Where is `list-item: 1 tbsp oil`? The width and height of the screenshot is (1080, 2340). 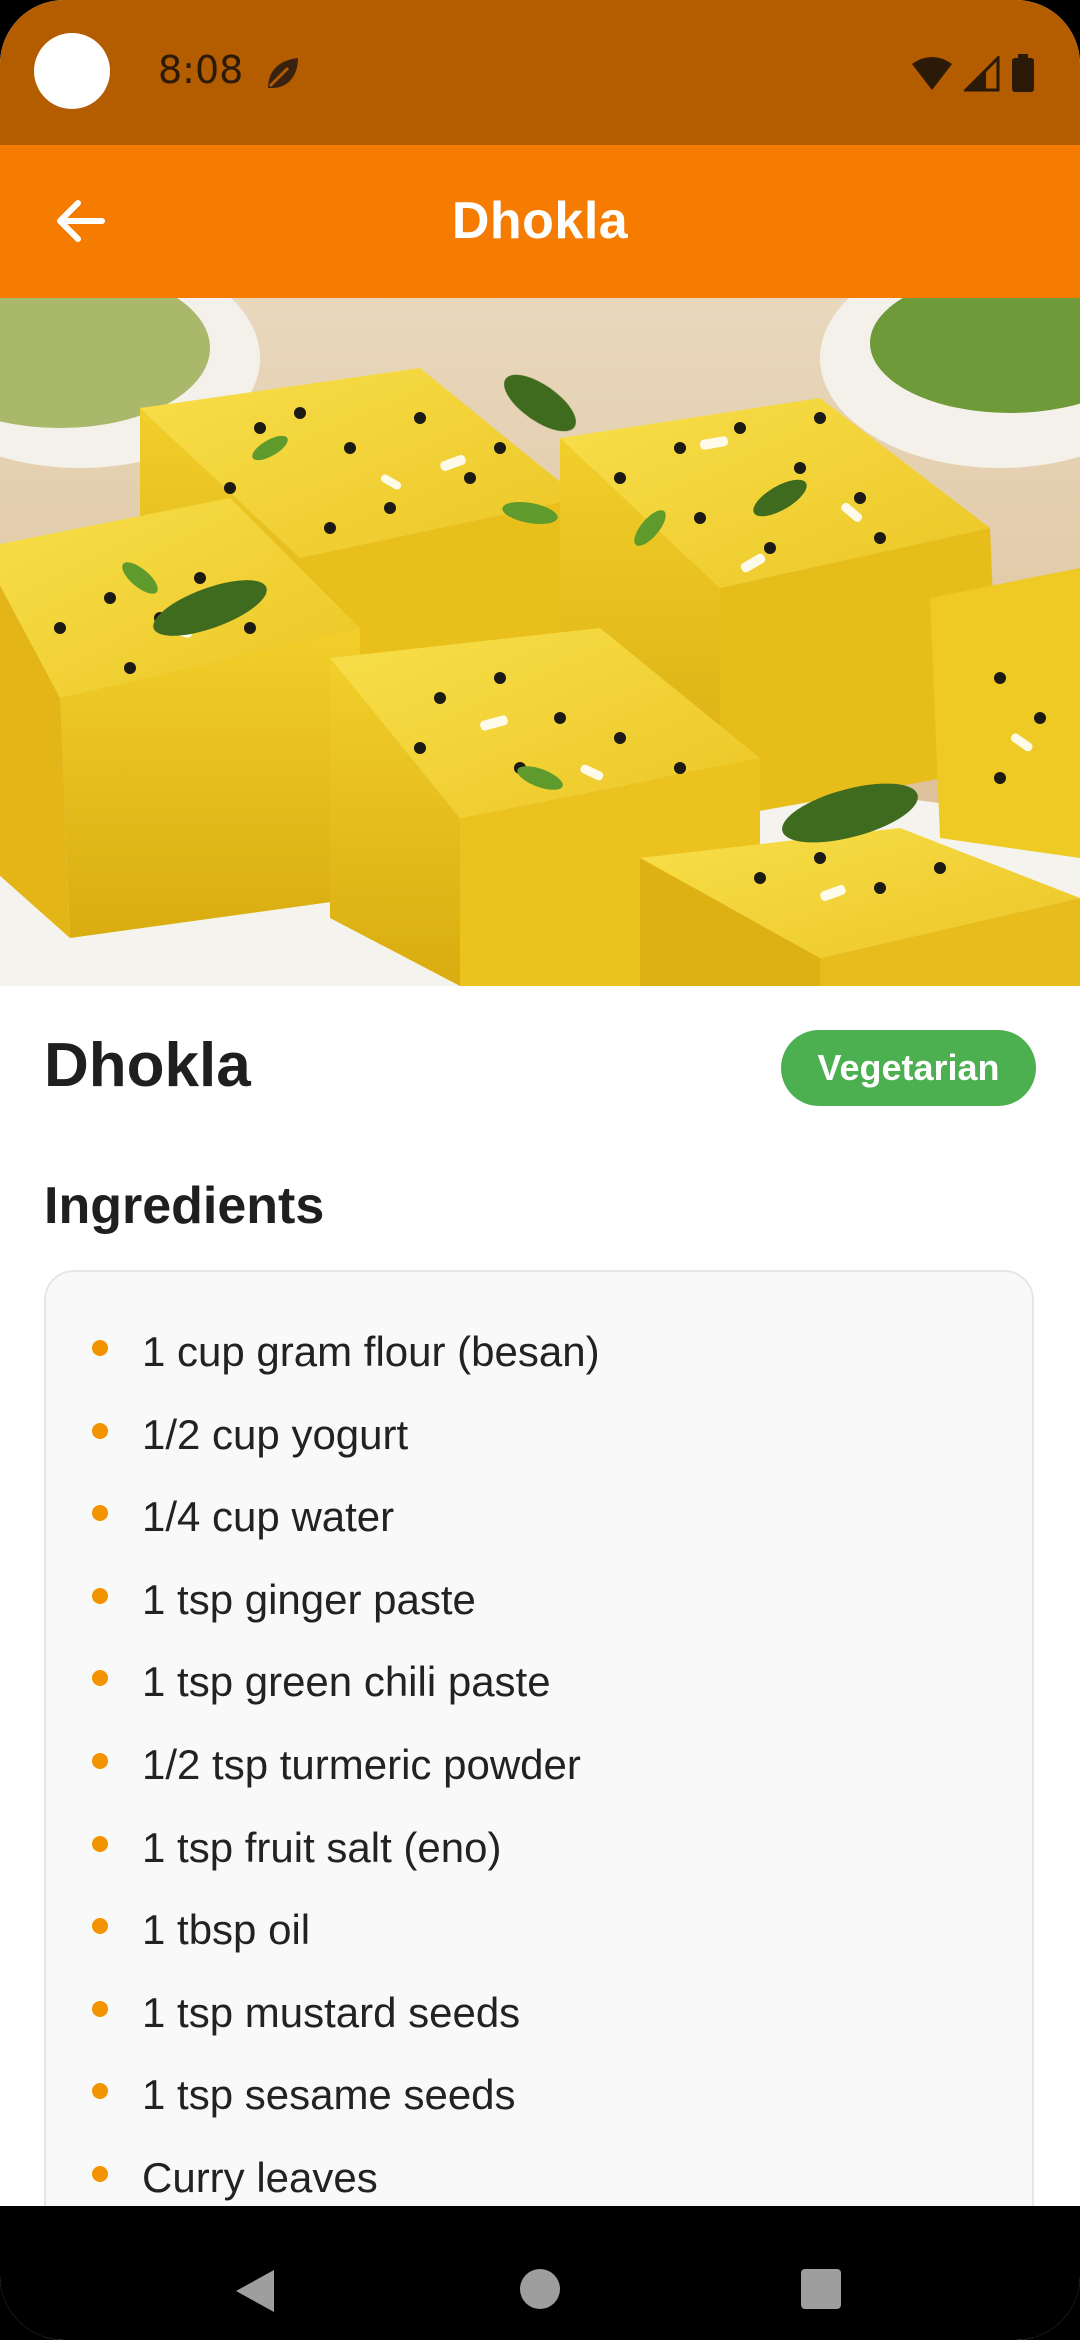 list-item: 1 tbsp oil is located at coordinates (539, 1951).